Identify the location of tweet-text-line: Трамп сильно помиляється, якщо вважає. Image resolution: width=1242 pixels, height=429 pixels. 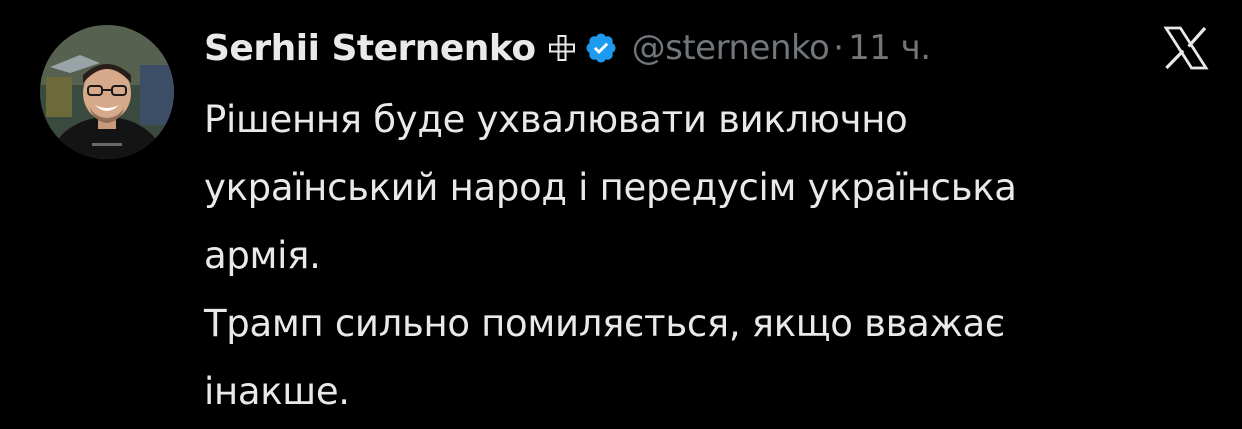
(604, 323).